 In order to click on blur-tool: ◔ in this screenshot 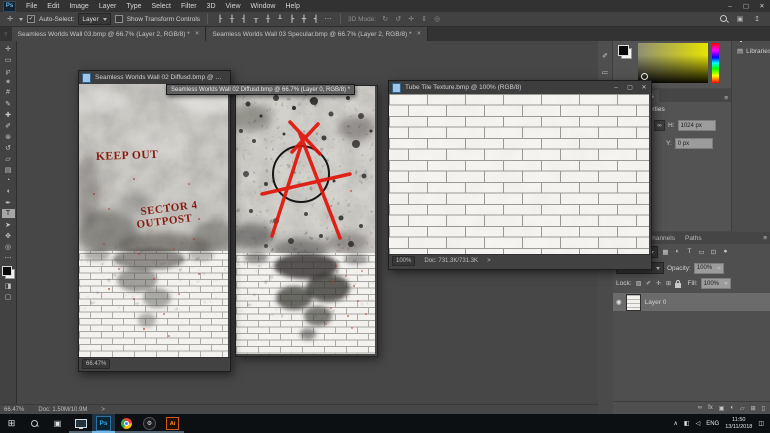, I will do `click(8, 180)`.